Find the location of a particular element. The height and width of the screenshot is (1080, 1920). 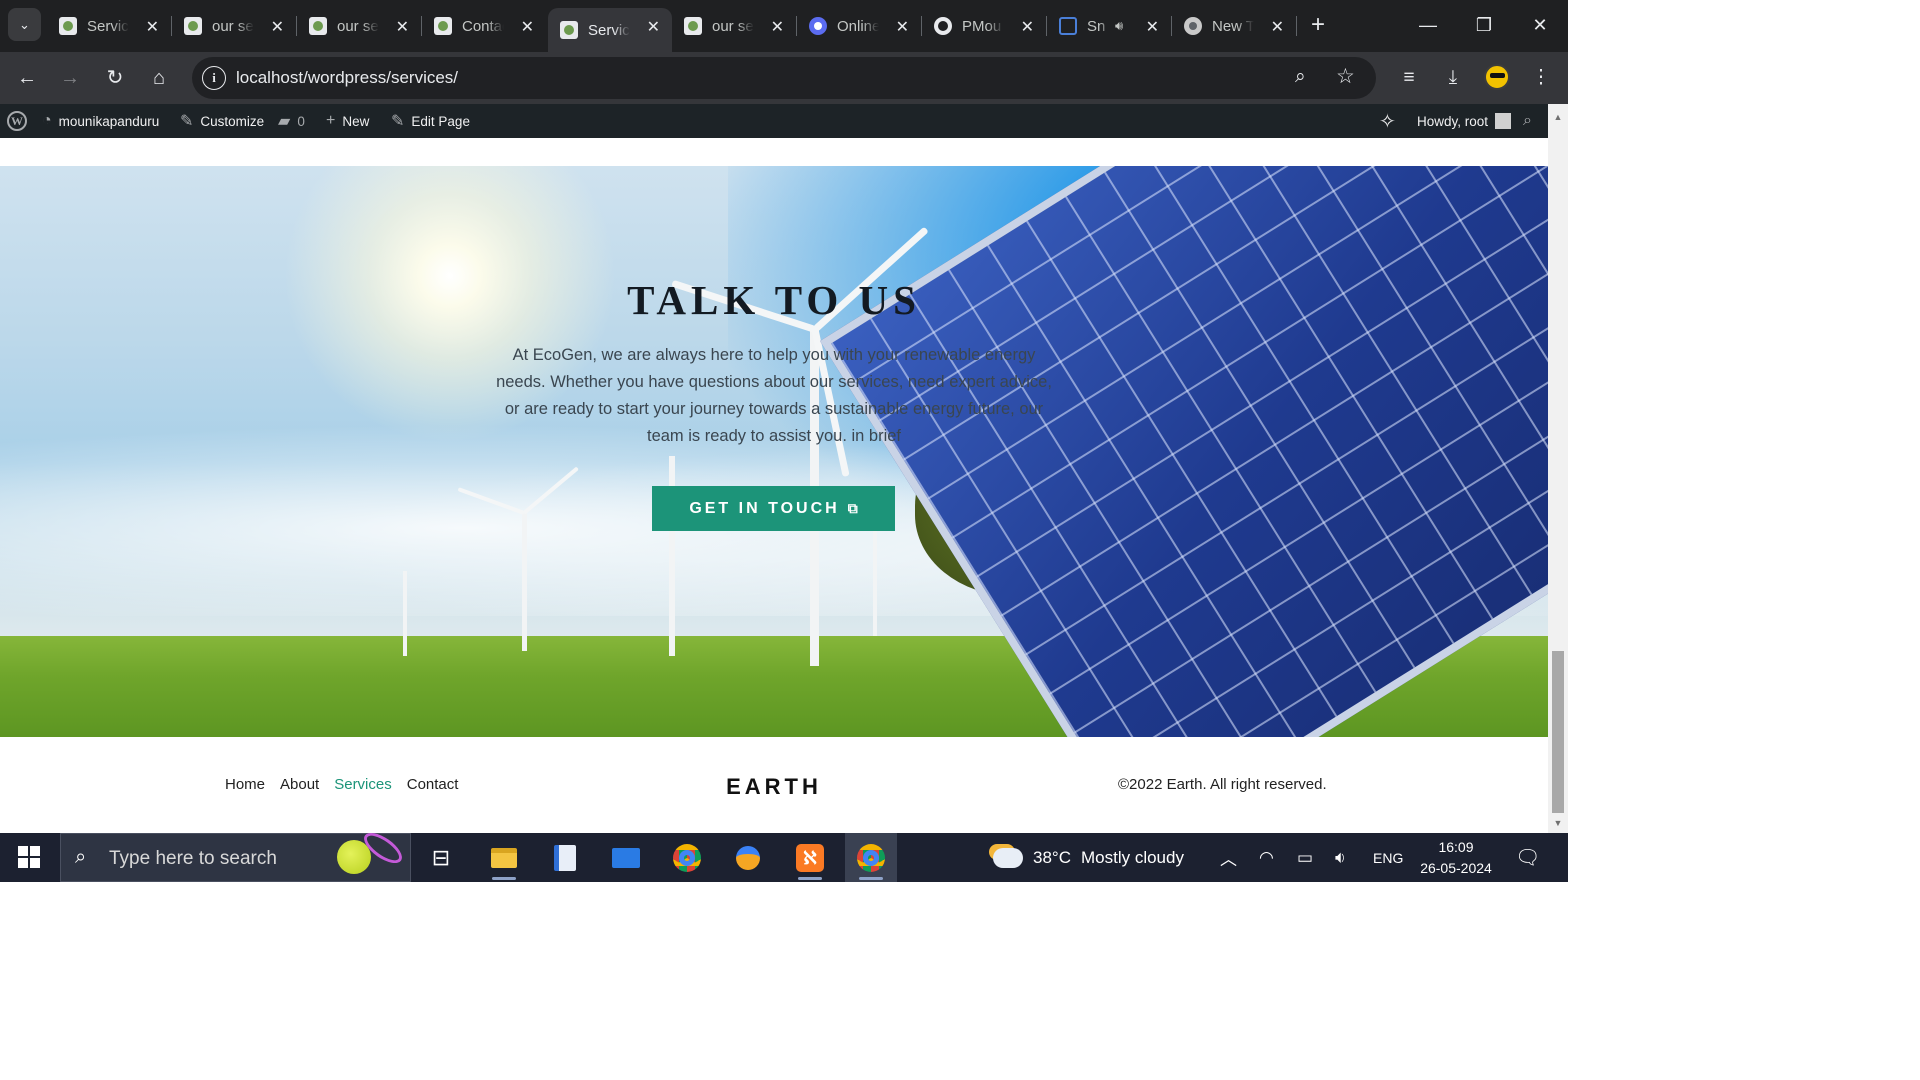

xampp-icon: ℵ is located at coordinates (810, 857).